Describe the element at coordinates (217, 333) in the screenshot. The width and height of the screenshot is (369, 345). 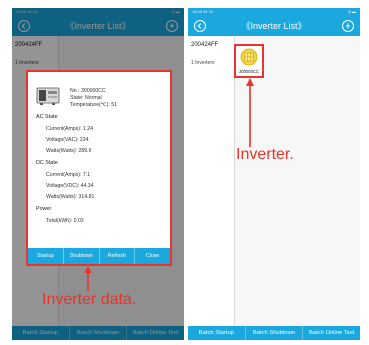
I see `batch-startup-button: Batch Startup` at that location.